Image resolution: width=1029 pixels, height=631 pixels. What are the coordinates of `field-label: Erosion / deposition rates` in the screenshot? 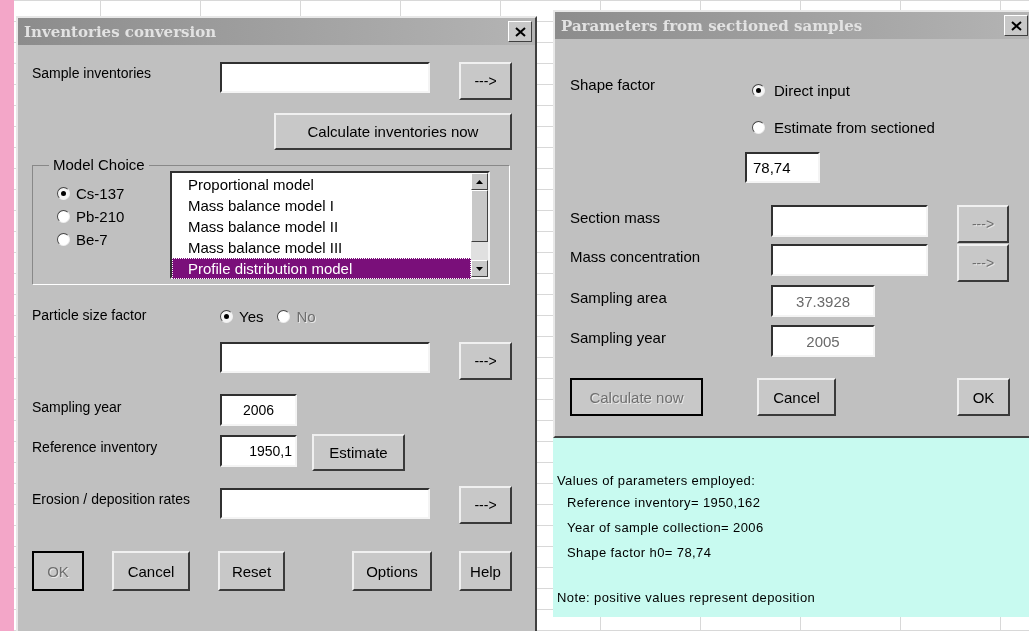 It's located at (111, 499).